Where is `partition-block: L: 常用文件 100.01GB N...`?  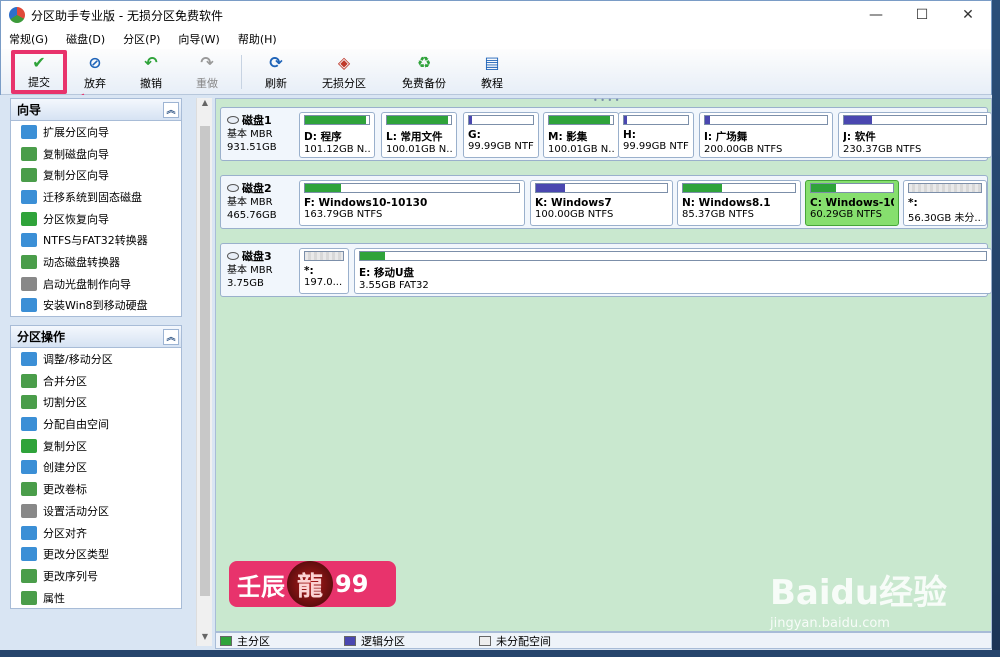
partition-block: L: 常用文件 100.01GB N... is located at coordinates (419, 135).